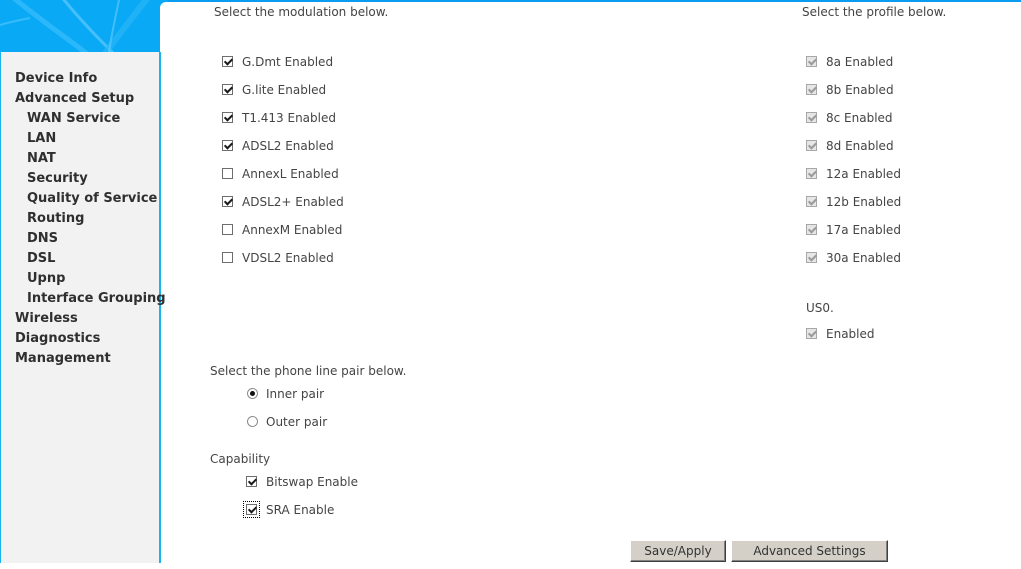 The image size is (1021, 569). What do you see at coordinates (164, 5) in the screenshot?
I see `content-corner` at bounding box center [164, 5].